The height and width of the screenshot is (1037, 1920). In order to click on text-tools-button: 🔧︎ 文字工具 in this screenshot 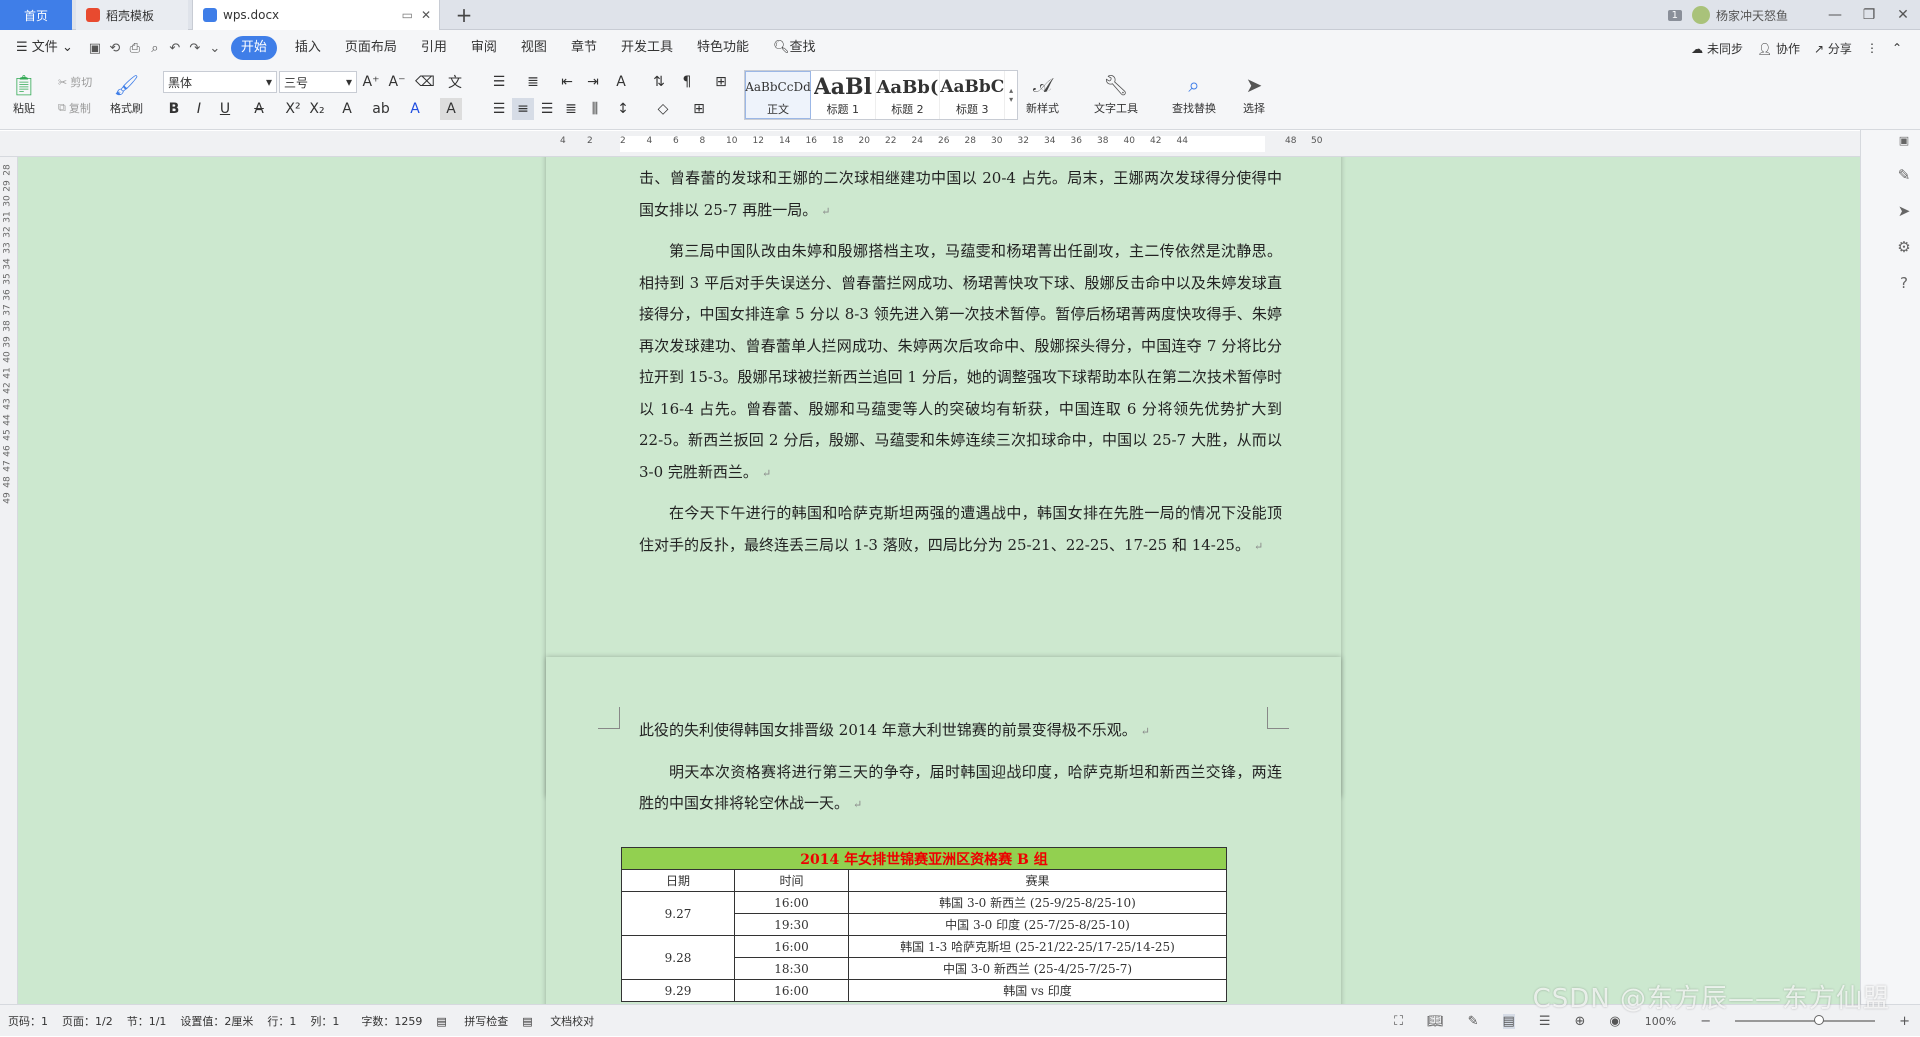, I will do `click(1116, 94)`.